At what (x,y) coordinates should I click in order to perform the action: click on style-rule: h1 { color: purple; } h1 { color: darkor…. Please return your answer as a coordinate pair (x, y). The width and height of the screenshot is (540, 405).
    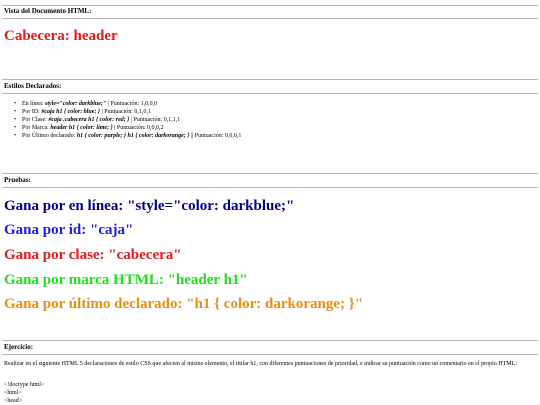
    Looking at the image, I should click on (133, 136).